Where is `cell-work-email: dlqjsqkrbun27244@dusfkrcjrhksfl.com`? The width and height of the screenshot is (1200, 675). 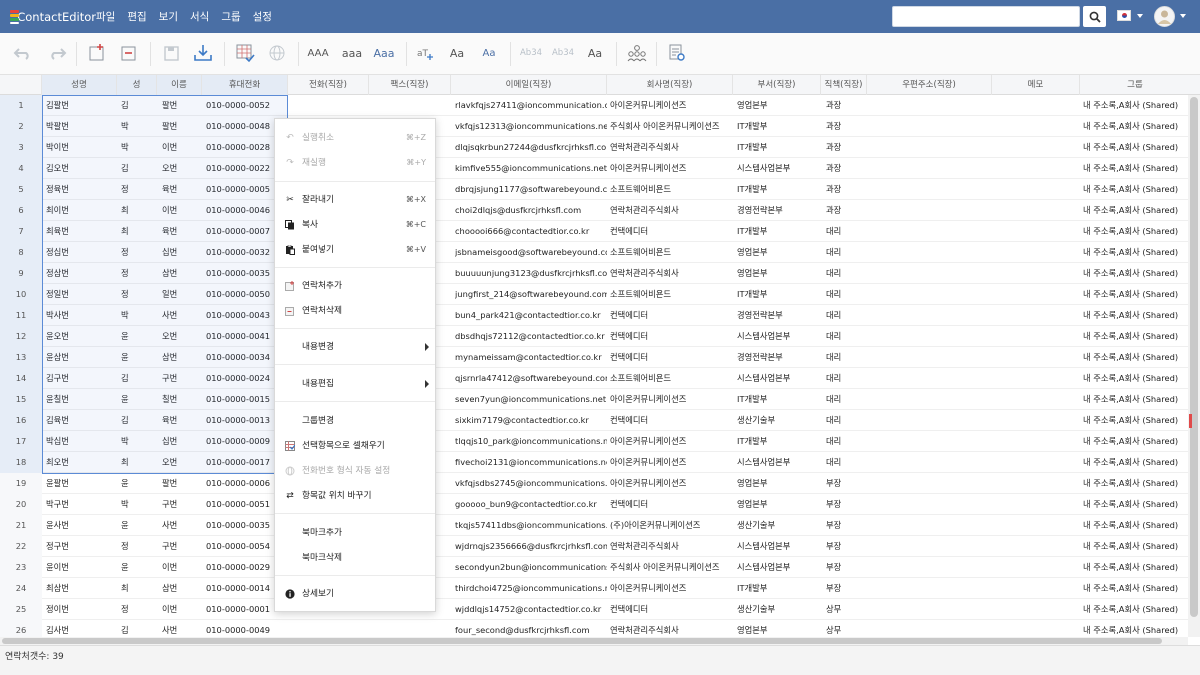
cell-work-email: dlqjsqkrbun27244@dusfkrcjrhksfl.com is located at coordinates (531, 147).